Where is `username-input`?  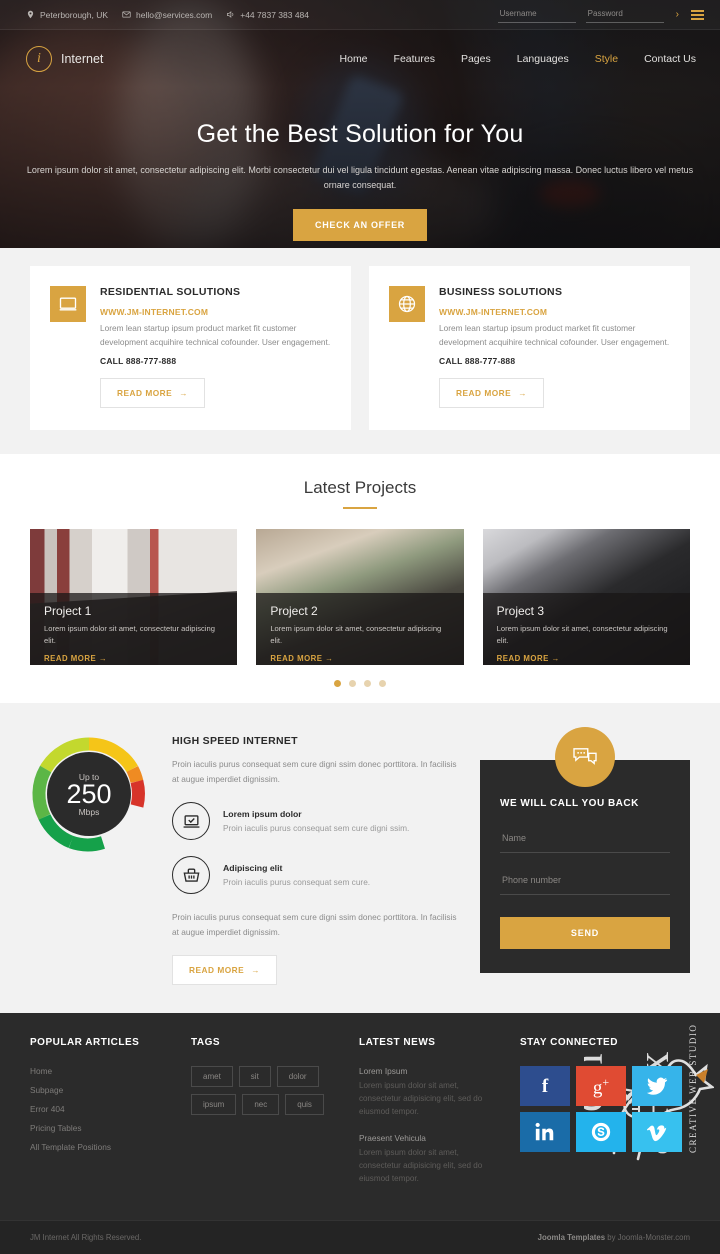 username-input is located at coordinates (536, 14).